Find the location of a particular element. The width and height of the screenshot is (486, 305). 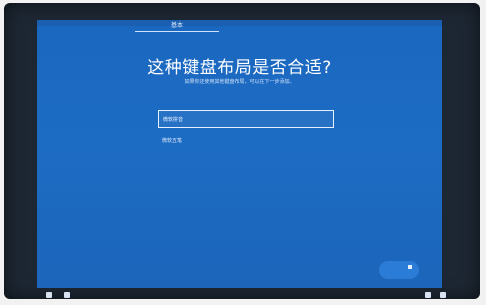

power-icon is located at coordinates (443, 295).